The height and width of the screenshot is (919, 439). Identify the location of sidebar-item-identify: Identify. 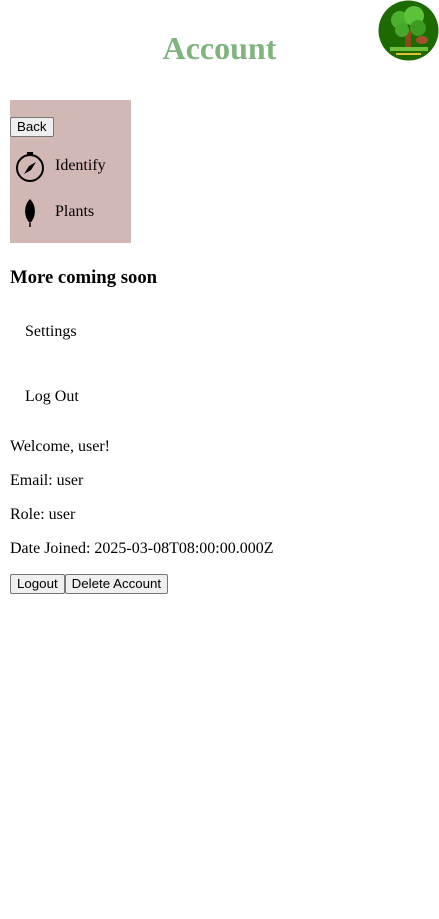
(60, 166).